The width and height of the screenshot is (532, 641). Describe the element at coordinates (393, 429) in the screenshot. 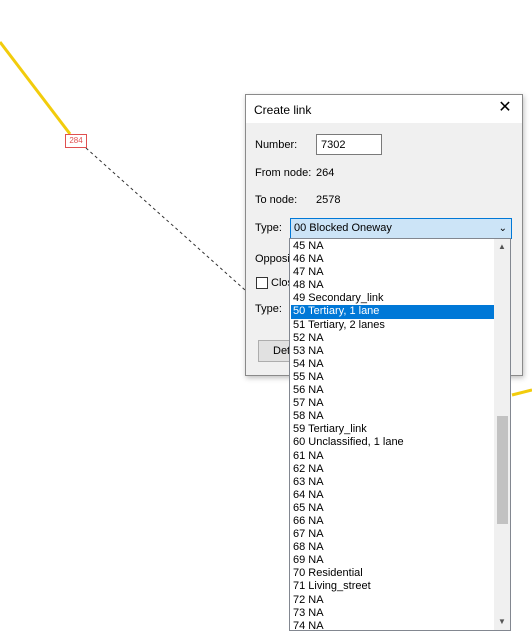

I see `dropdown-option: 59 Tertiary_link` at that location.